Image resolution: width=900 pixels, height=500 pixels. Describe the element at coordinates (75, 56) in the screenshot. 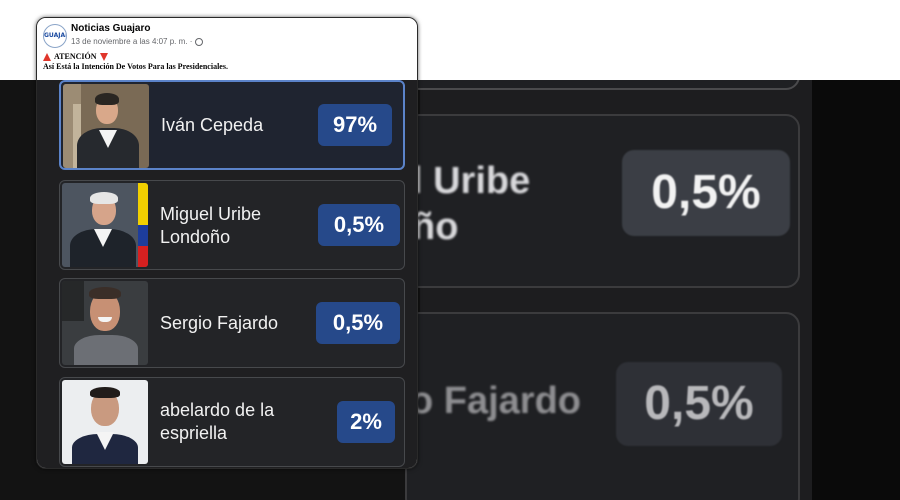

I see `caption-attention: ATENCIÓN` at that location.